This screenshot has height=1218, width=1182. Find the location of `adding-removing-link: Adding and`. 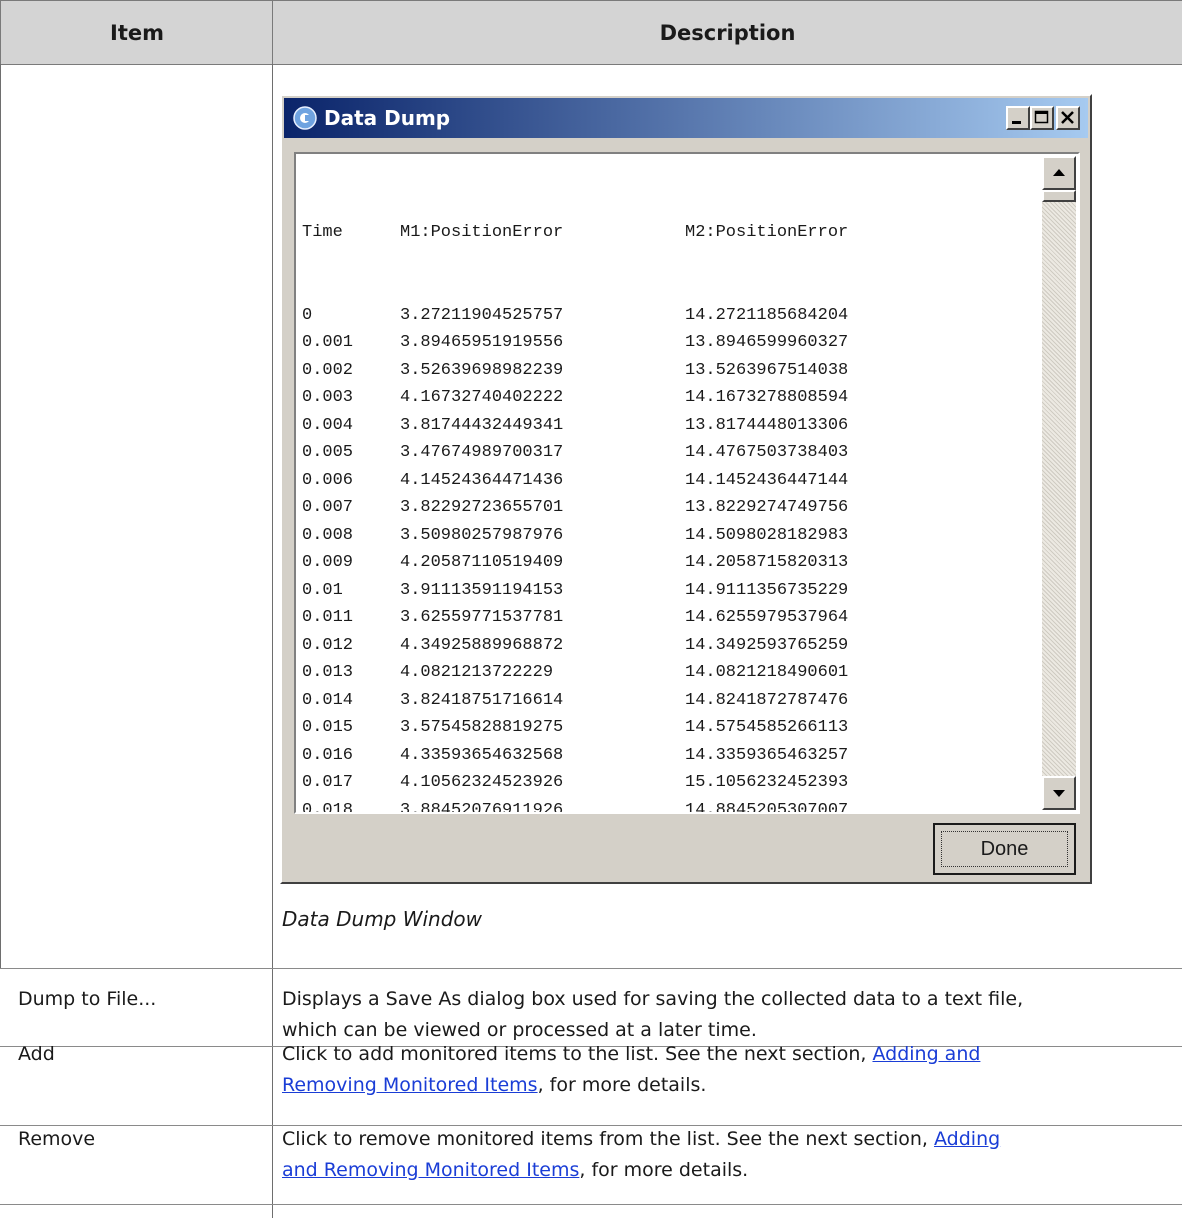

adding-removing-link: Adding and is located at coordinates (926, 1054).